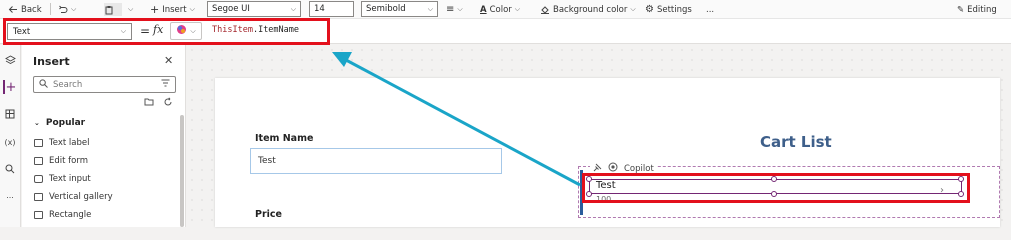 This screenshot has width=1011, height=240. Describe the element at coordinates (38, 143) in the screenshot. I see `text-label-icon` at that location.